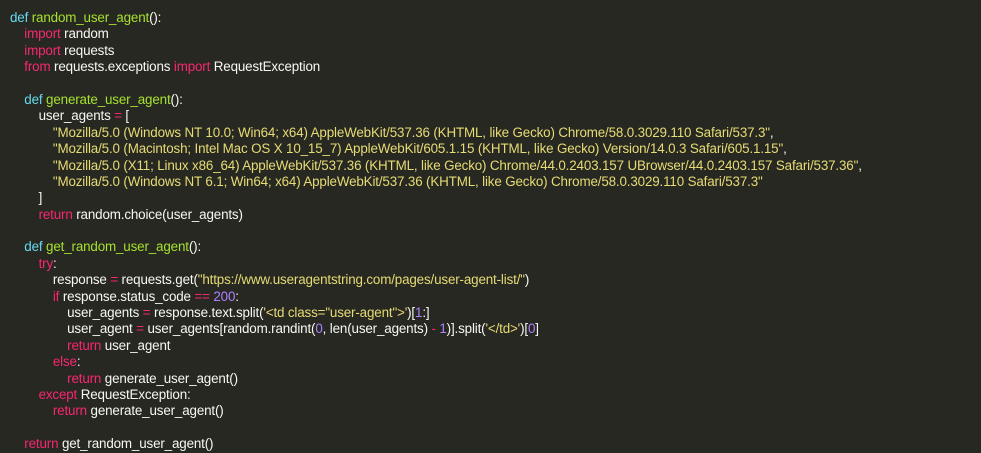 This screenshot has width=981, height=453. Describe the element at coordinates (202, 296) in the screenshot. I see `code-token: ==` at that location.